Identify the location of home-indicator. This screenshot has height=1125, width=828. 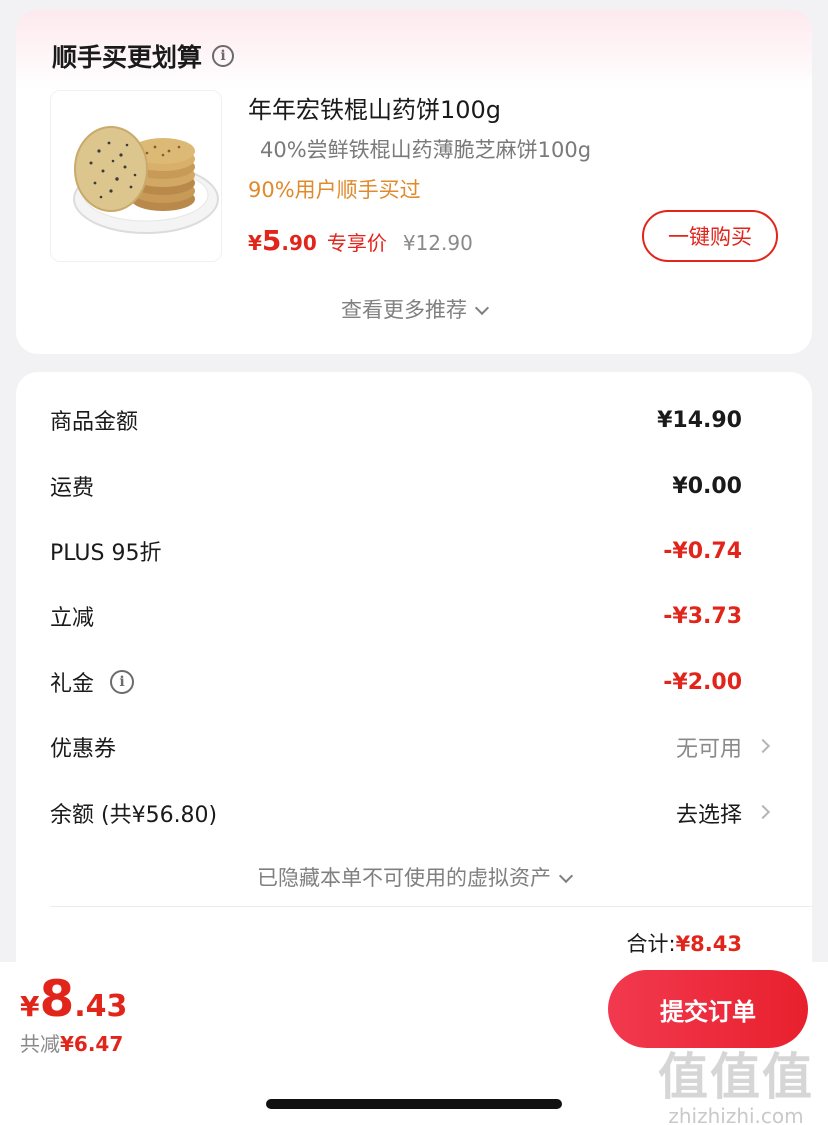
(414, 1104).